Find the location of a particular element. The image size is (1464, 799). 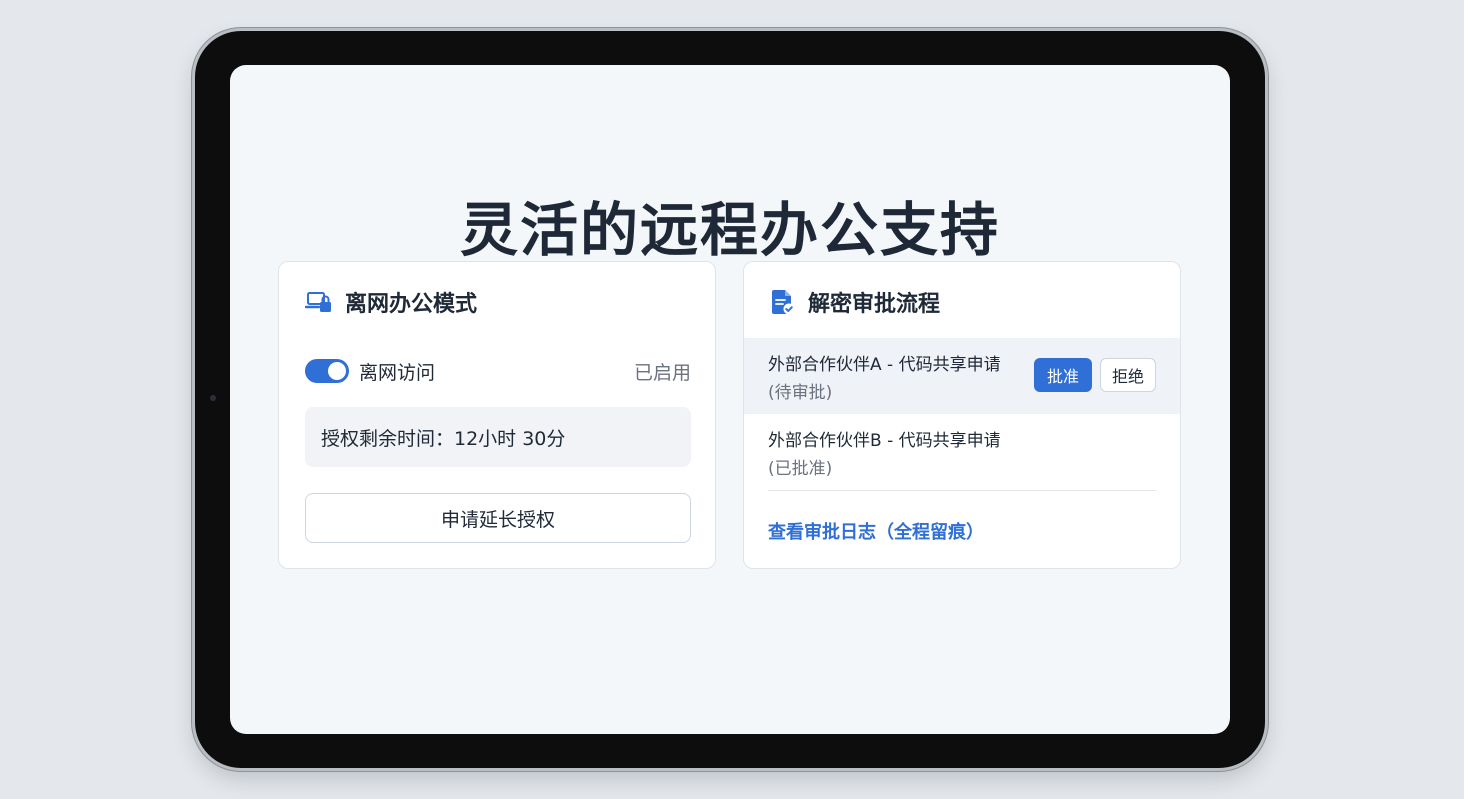

time-remaining-box: 授权剩余时间：12小时 30分 is located at coordinates (498, 437).